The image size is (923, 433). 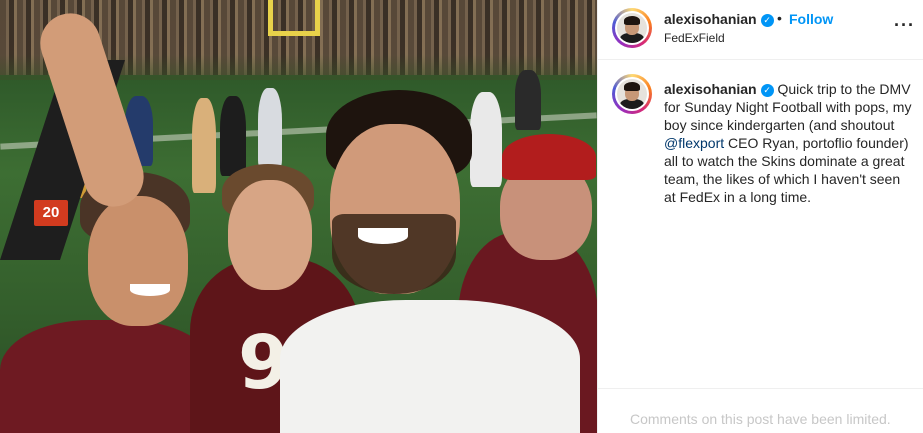 What do you see at coordinates (294, 18) in the screenshot?
I see `goalpost` at bounding box center [294, 18].